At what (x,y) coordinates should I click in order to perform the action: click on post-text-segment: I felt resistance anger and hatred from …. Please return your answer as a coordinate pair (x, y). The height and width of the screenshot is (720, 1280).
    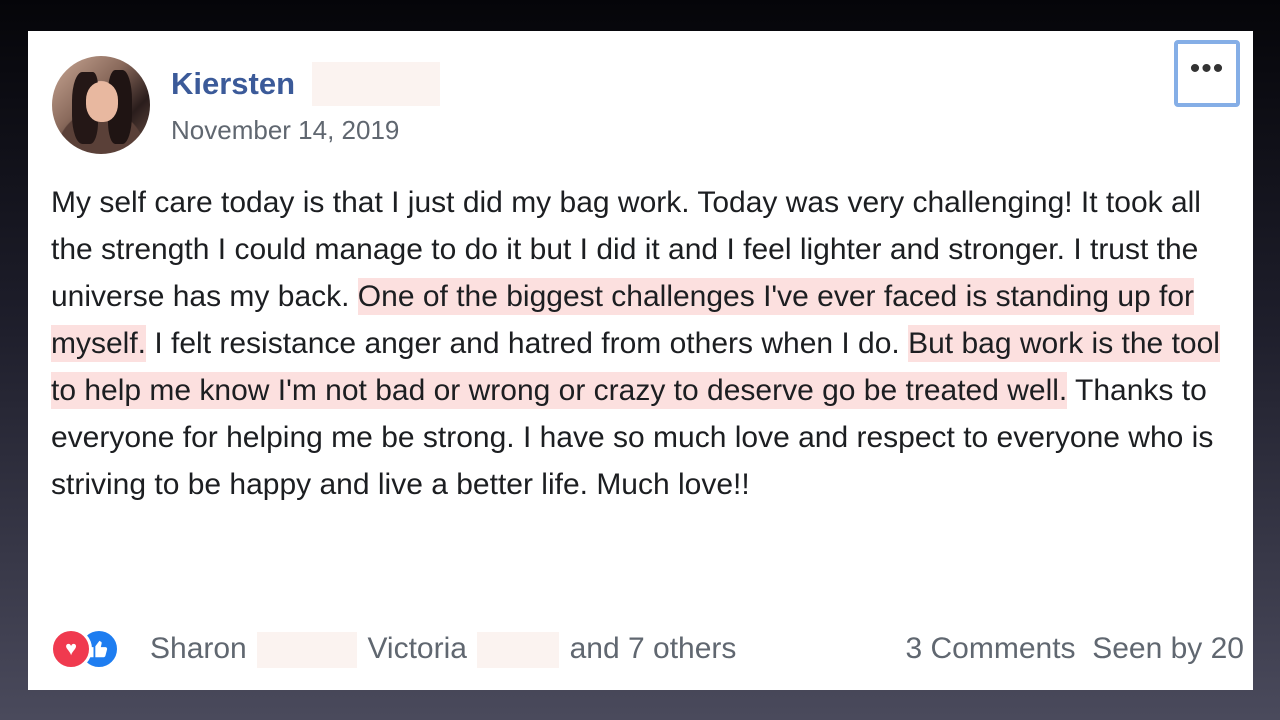
    Looking at the image, I should click on (527, 343).